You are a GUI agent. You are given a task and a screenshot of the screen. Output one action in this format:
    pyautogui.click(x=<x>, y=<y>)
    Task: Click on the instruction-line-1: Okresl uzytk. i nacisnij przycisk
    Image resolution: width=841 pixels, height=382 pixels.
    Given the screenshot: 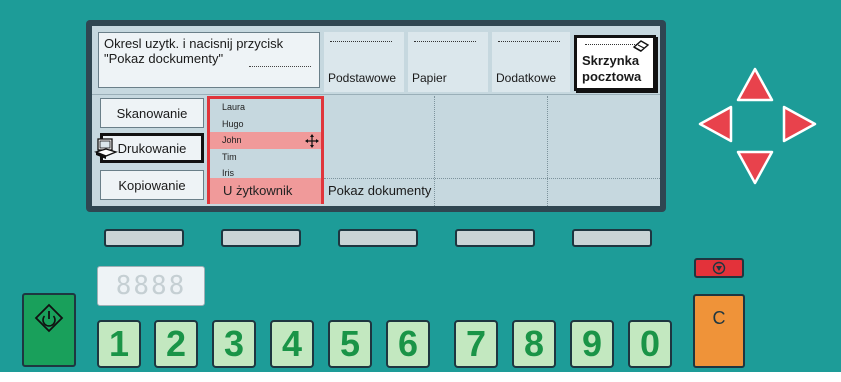 What is the action you would take?
    pyautogui.click(x=194, y=43)
    